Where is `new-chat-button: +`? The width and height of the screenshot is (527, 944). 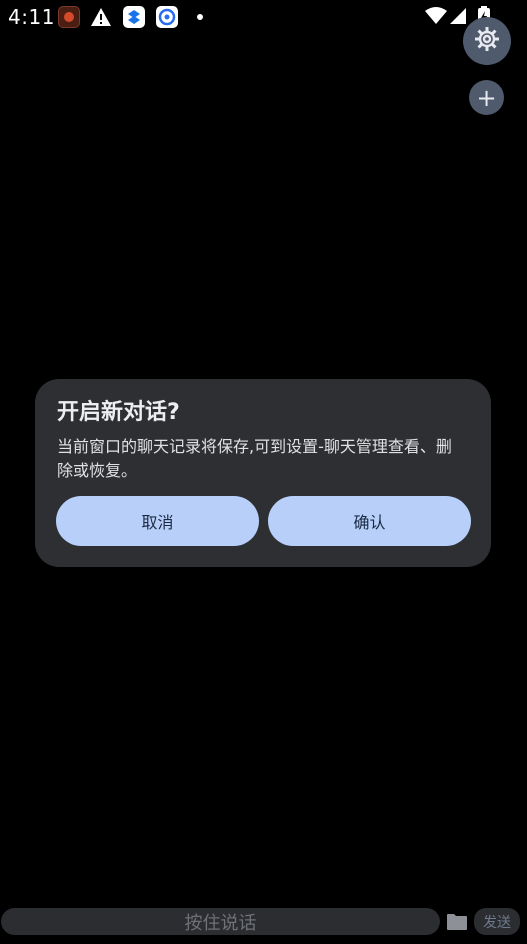 new-chat-button: + is located at coordinates (486, 97).